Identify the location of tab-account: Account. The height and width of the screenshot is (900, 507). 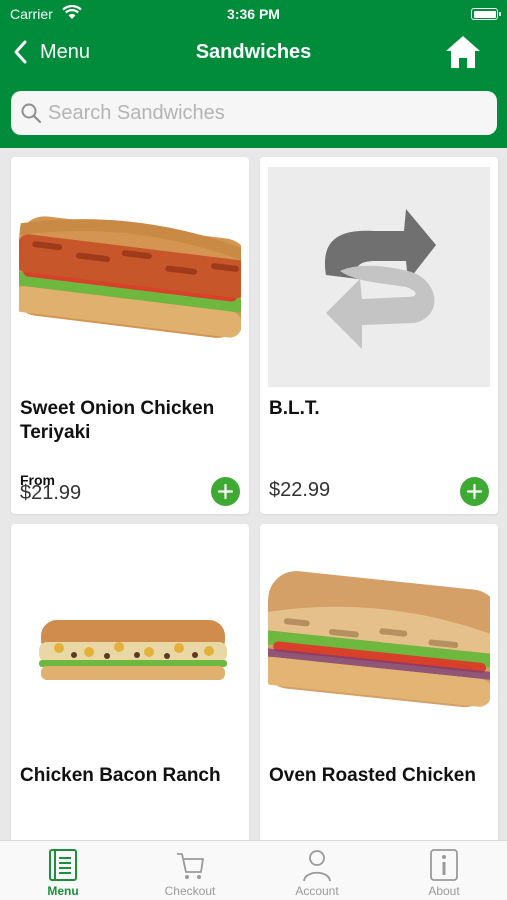
(317, 870).